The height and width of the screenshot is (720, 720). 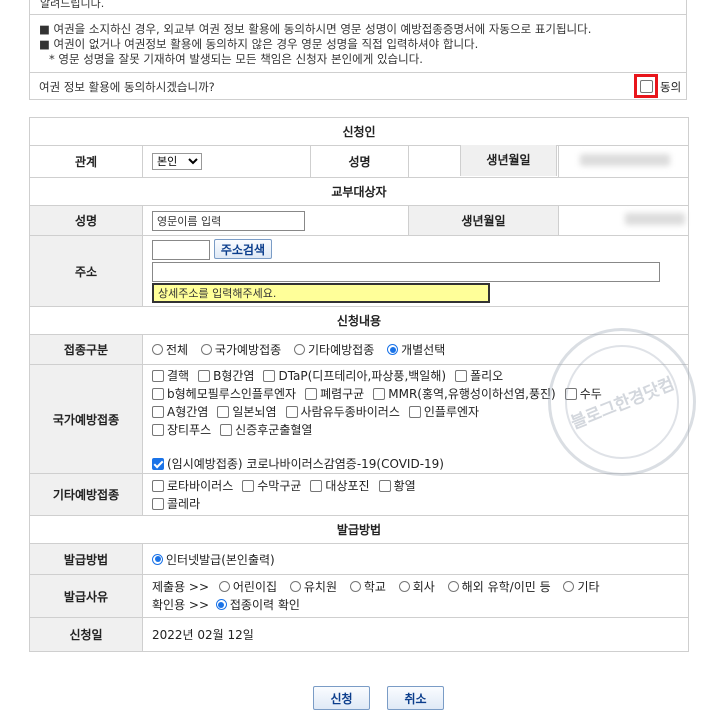 I want to click on other-vaccine-option-label: 콜레라, so click(x=184, y=503).